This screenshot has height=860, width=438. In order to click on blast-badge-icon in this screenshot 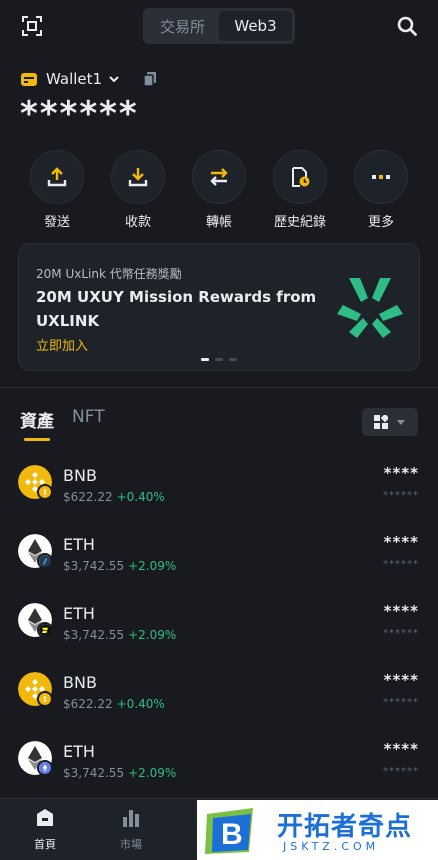, I will do `click(45, 630)`.